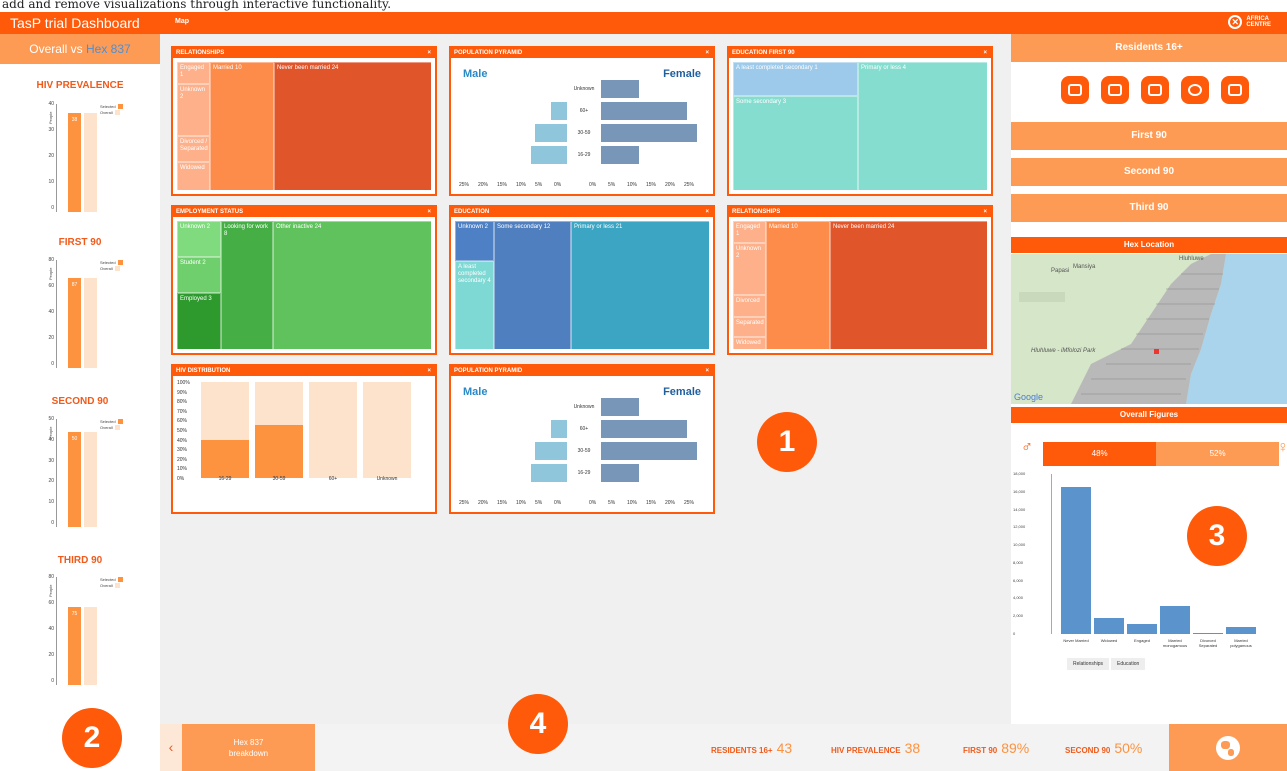 The width and height of the screenshot is (1287, 771). I want to click on treemap-cell: Employed 3, so click(199, 321).